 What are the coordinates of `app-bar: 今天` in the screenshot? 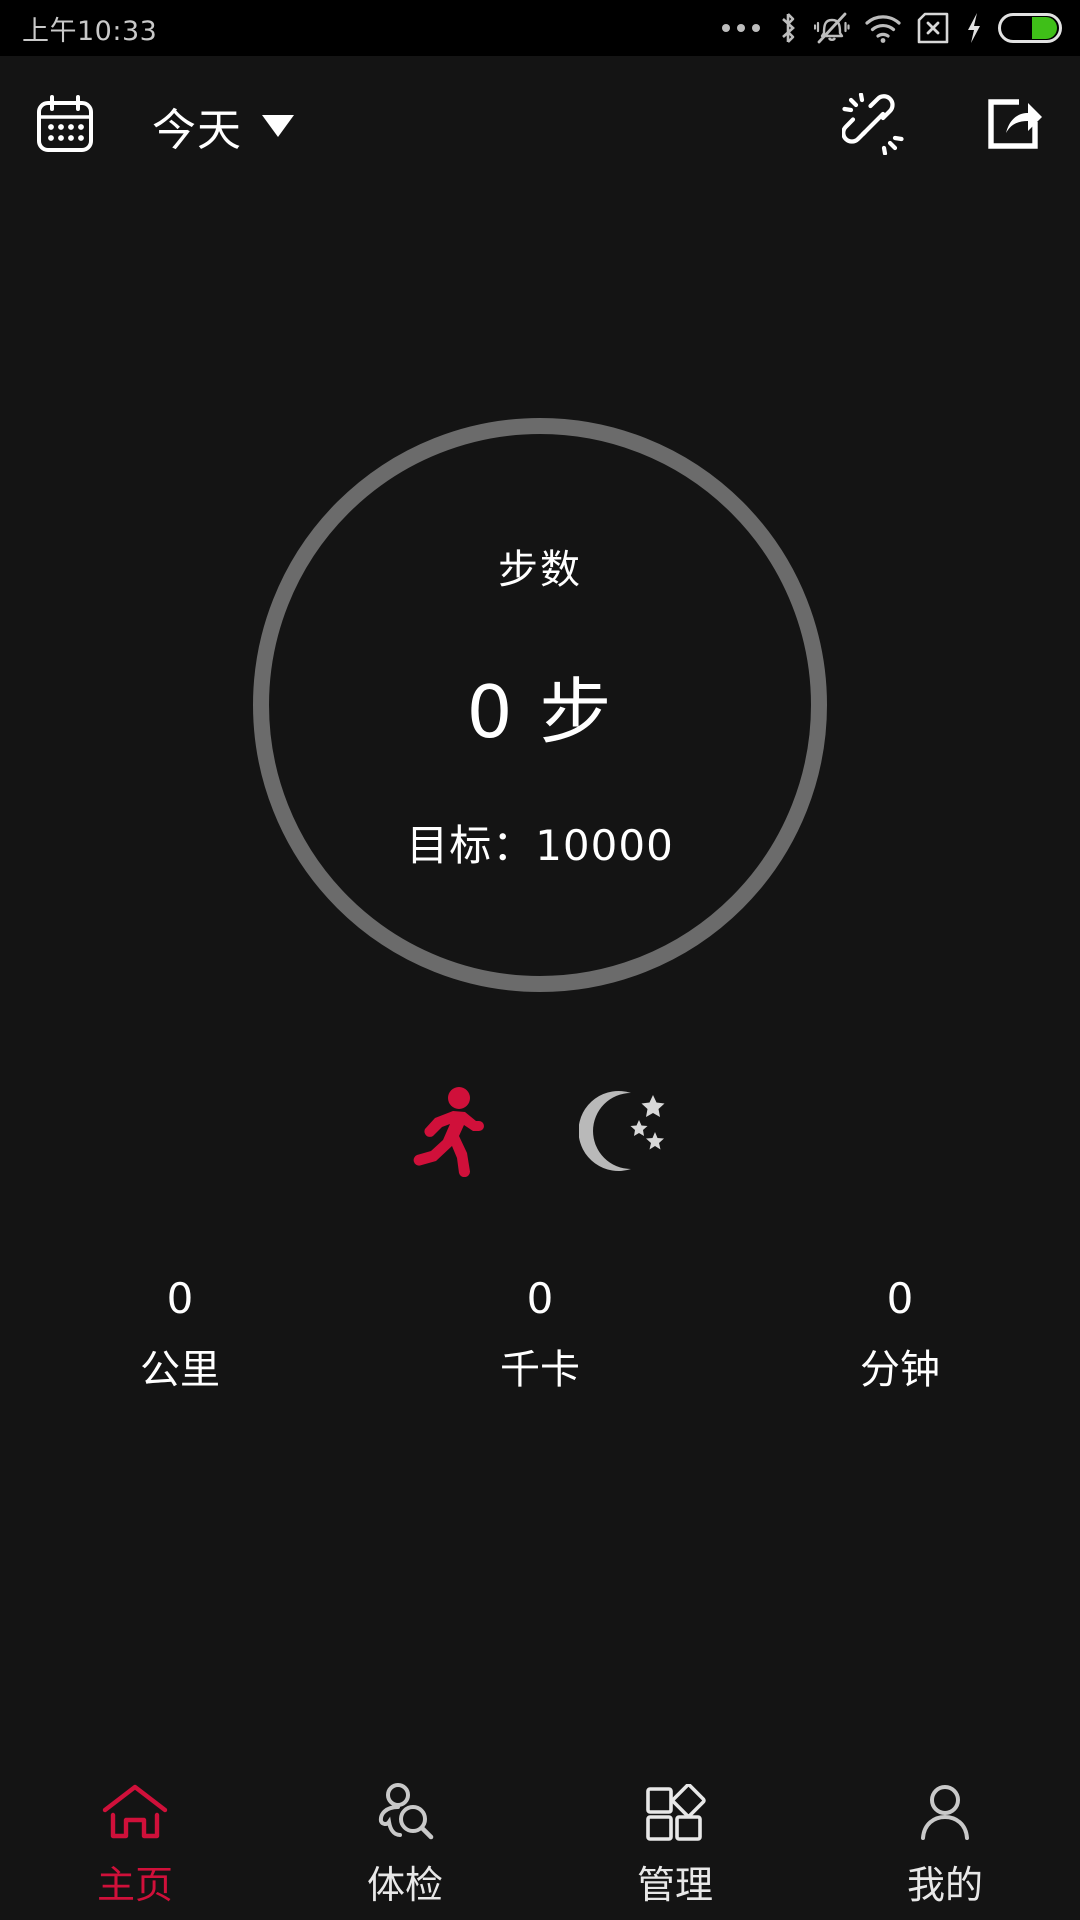 It's located at (540, 126).